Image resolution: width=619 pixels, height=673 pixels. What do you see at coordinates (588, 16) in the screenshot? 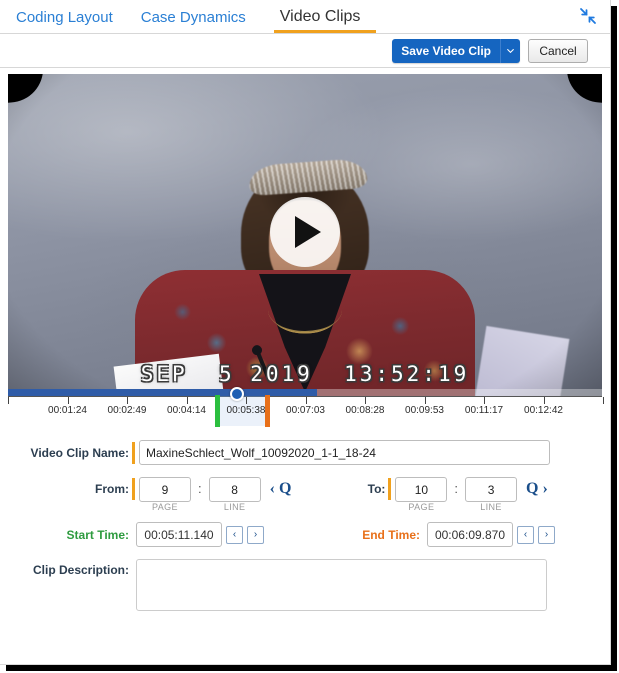
I see `collapse-arrows-icon` at bounding box center [588, 16].